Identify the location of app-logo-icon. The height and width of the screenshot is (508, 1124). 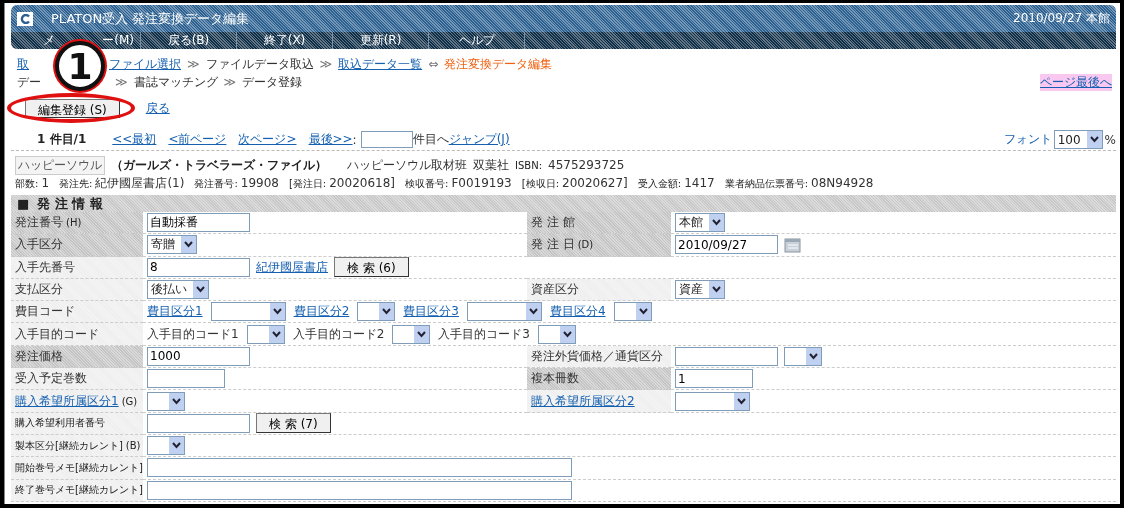
(25, 18).